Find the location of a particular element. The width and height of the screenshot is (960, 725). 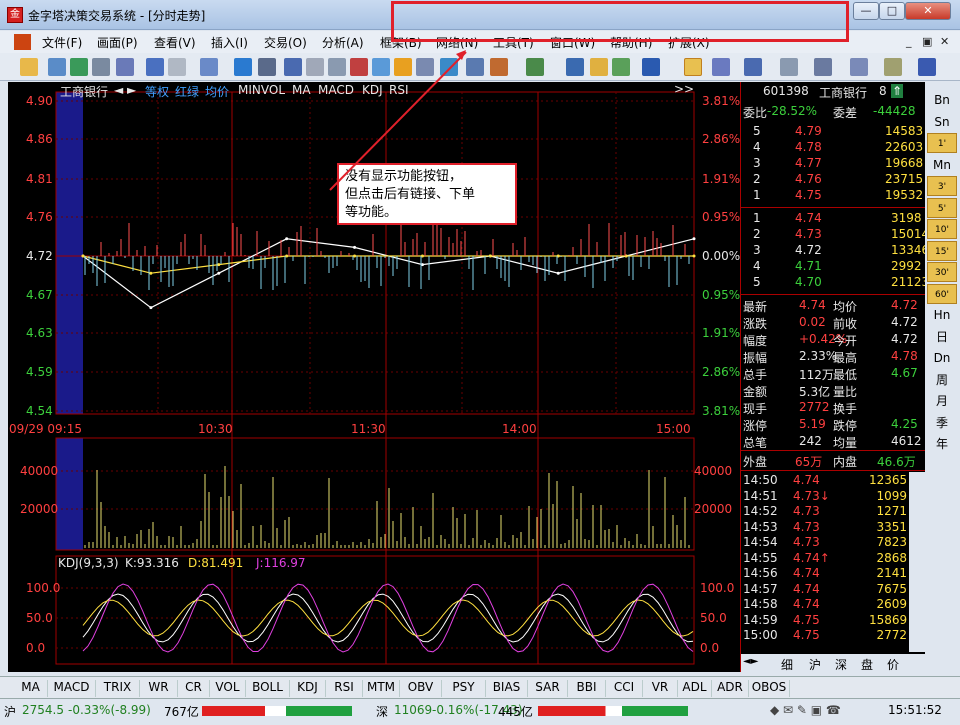

panel-tab-sh: 沪 is located at coordinates (815, 664).